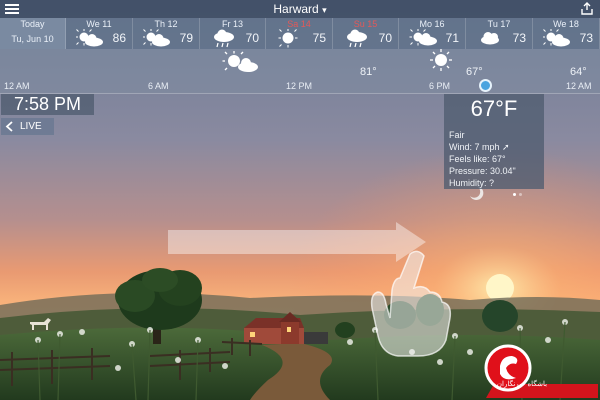 The width and height of the screenshot is (600, 400). What do you see at coordinates (411, 303) in the screenshot?
I see `hand-gesture-icon` at bounding box center [411, 303].